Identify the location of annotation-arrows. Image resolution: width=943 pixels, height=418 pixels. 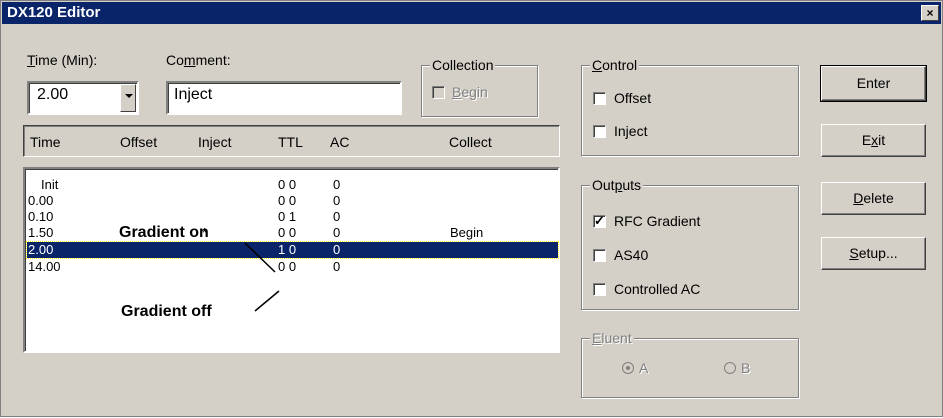
(262, 277).